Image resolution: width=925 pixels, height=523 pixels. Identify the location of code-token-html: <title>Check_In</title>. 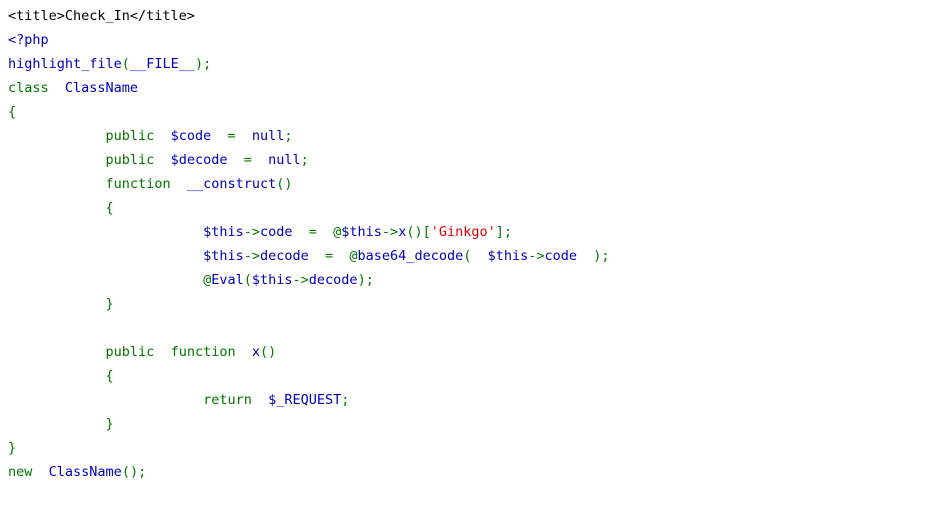
(101, 16).